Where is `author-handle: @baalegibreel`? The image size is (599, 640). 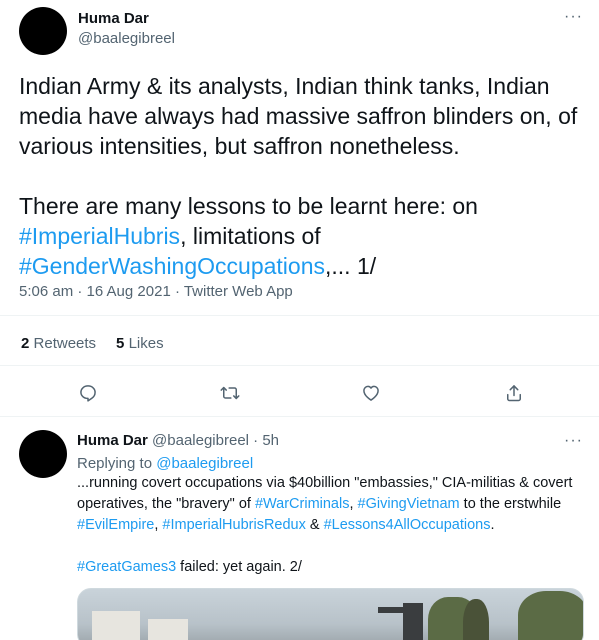
author-handle: @baalegibreel is located at coordinates (126, 38).